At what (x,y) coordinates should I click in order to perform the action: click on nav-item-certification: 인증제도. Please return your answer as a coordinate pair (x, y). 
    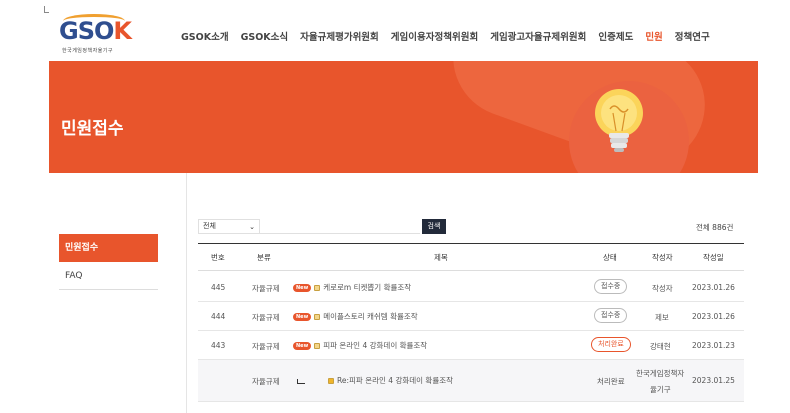
    Looking at the image, I should click on (615, 36).